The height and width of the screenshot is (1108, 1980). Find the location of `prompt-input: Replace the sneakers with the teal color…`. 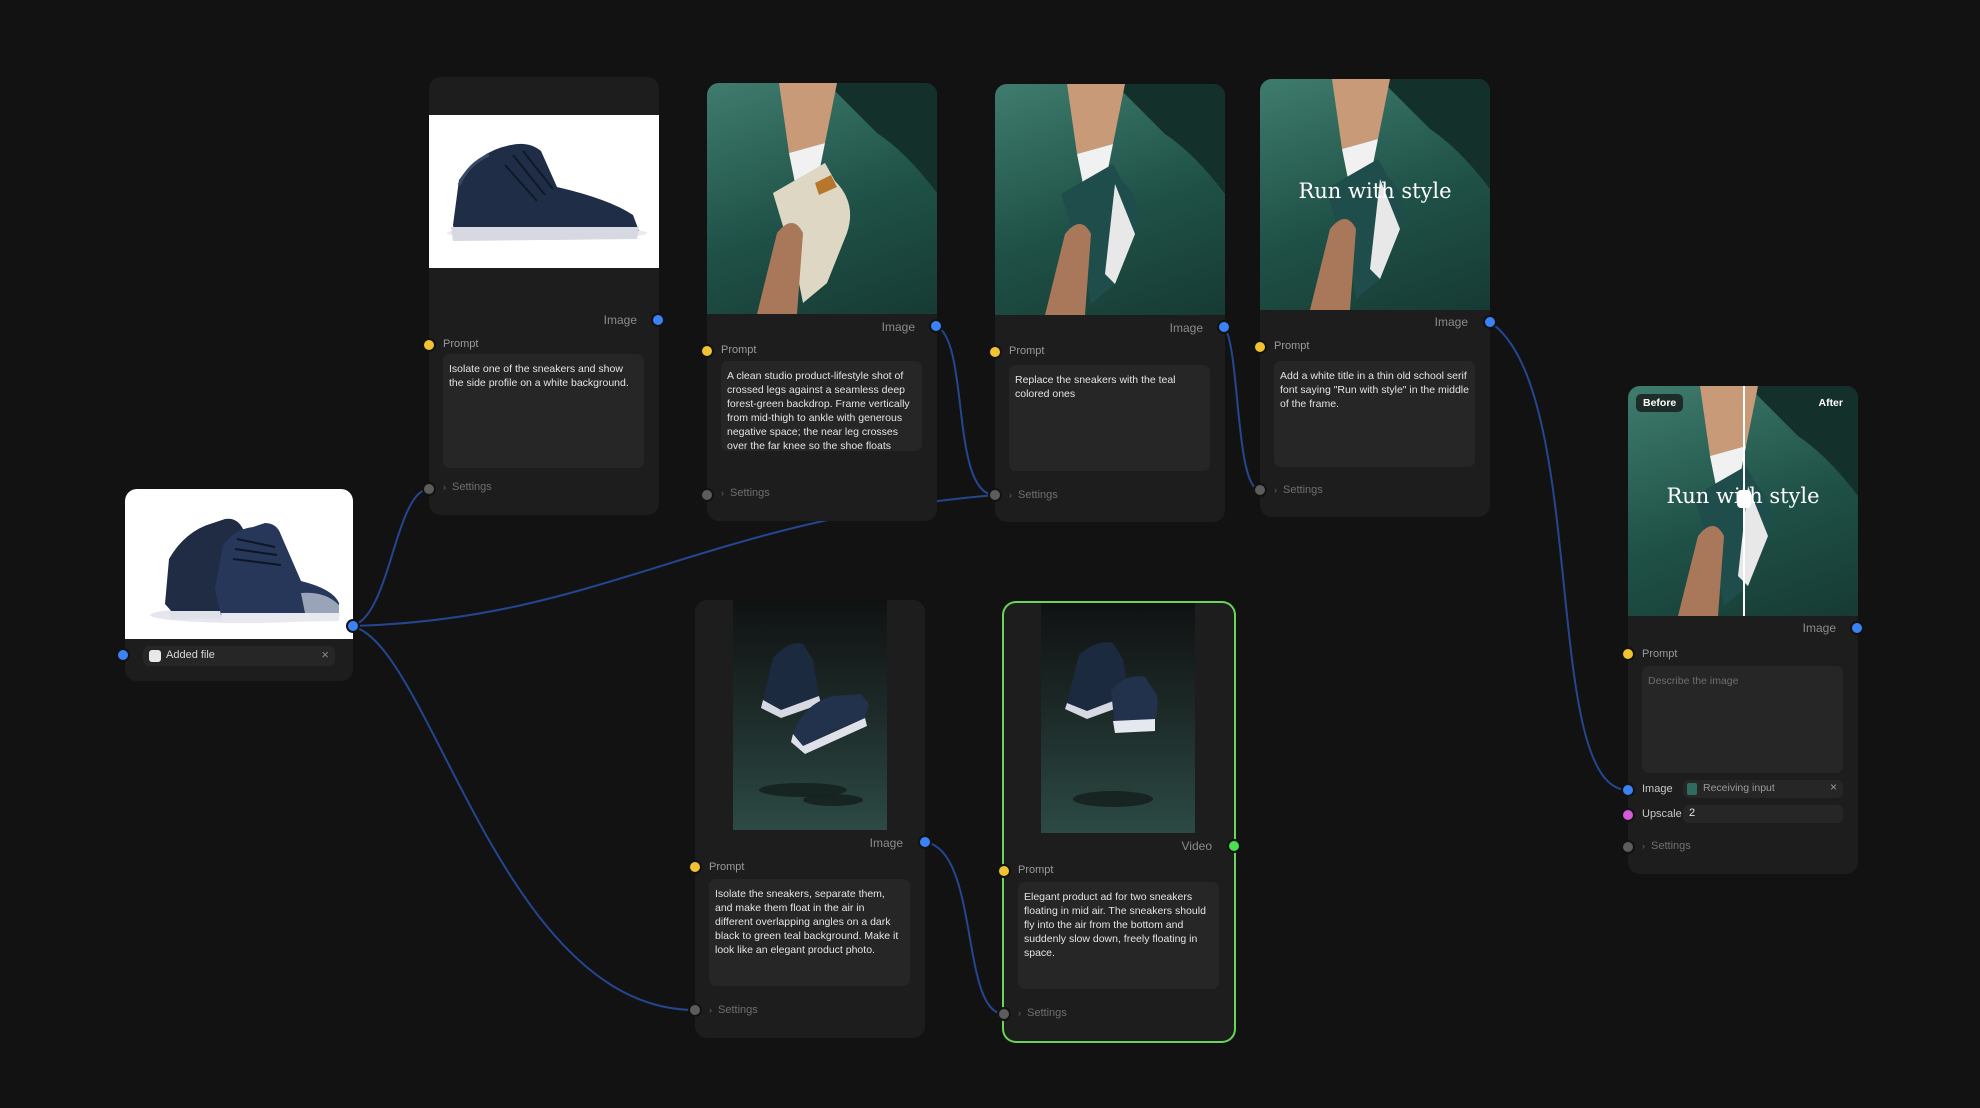

prompt-input: Replace the sneakers with the teal color… is located at coordinates (1109, 418).